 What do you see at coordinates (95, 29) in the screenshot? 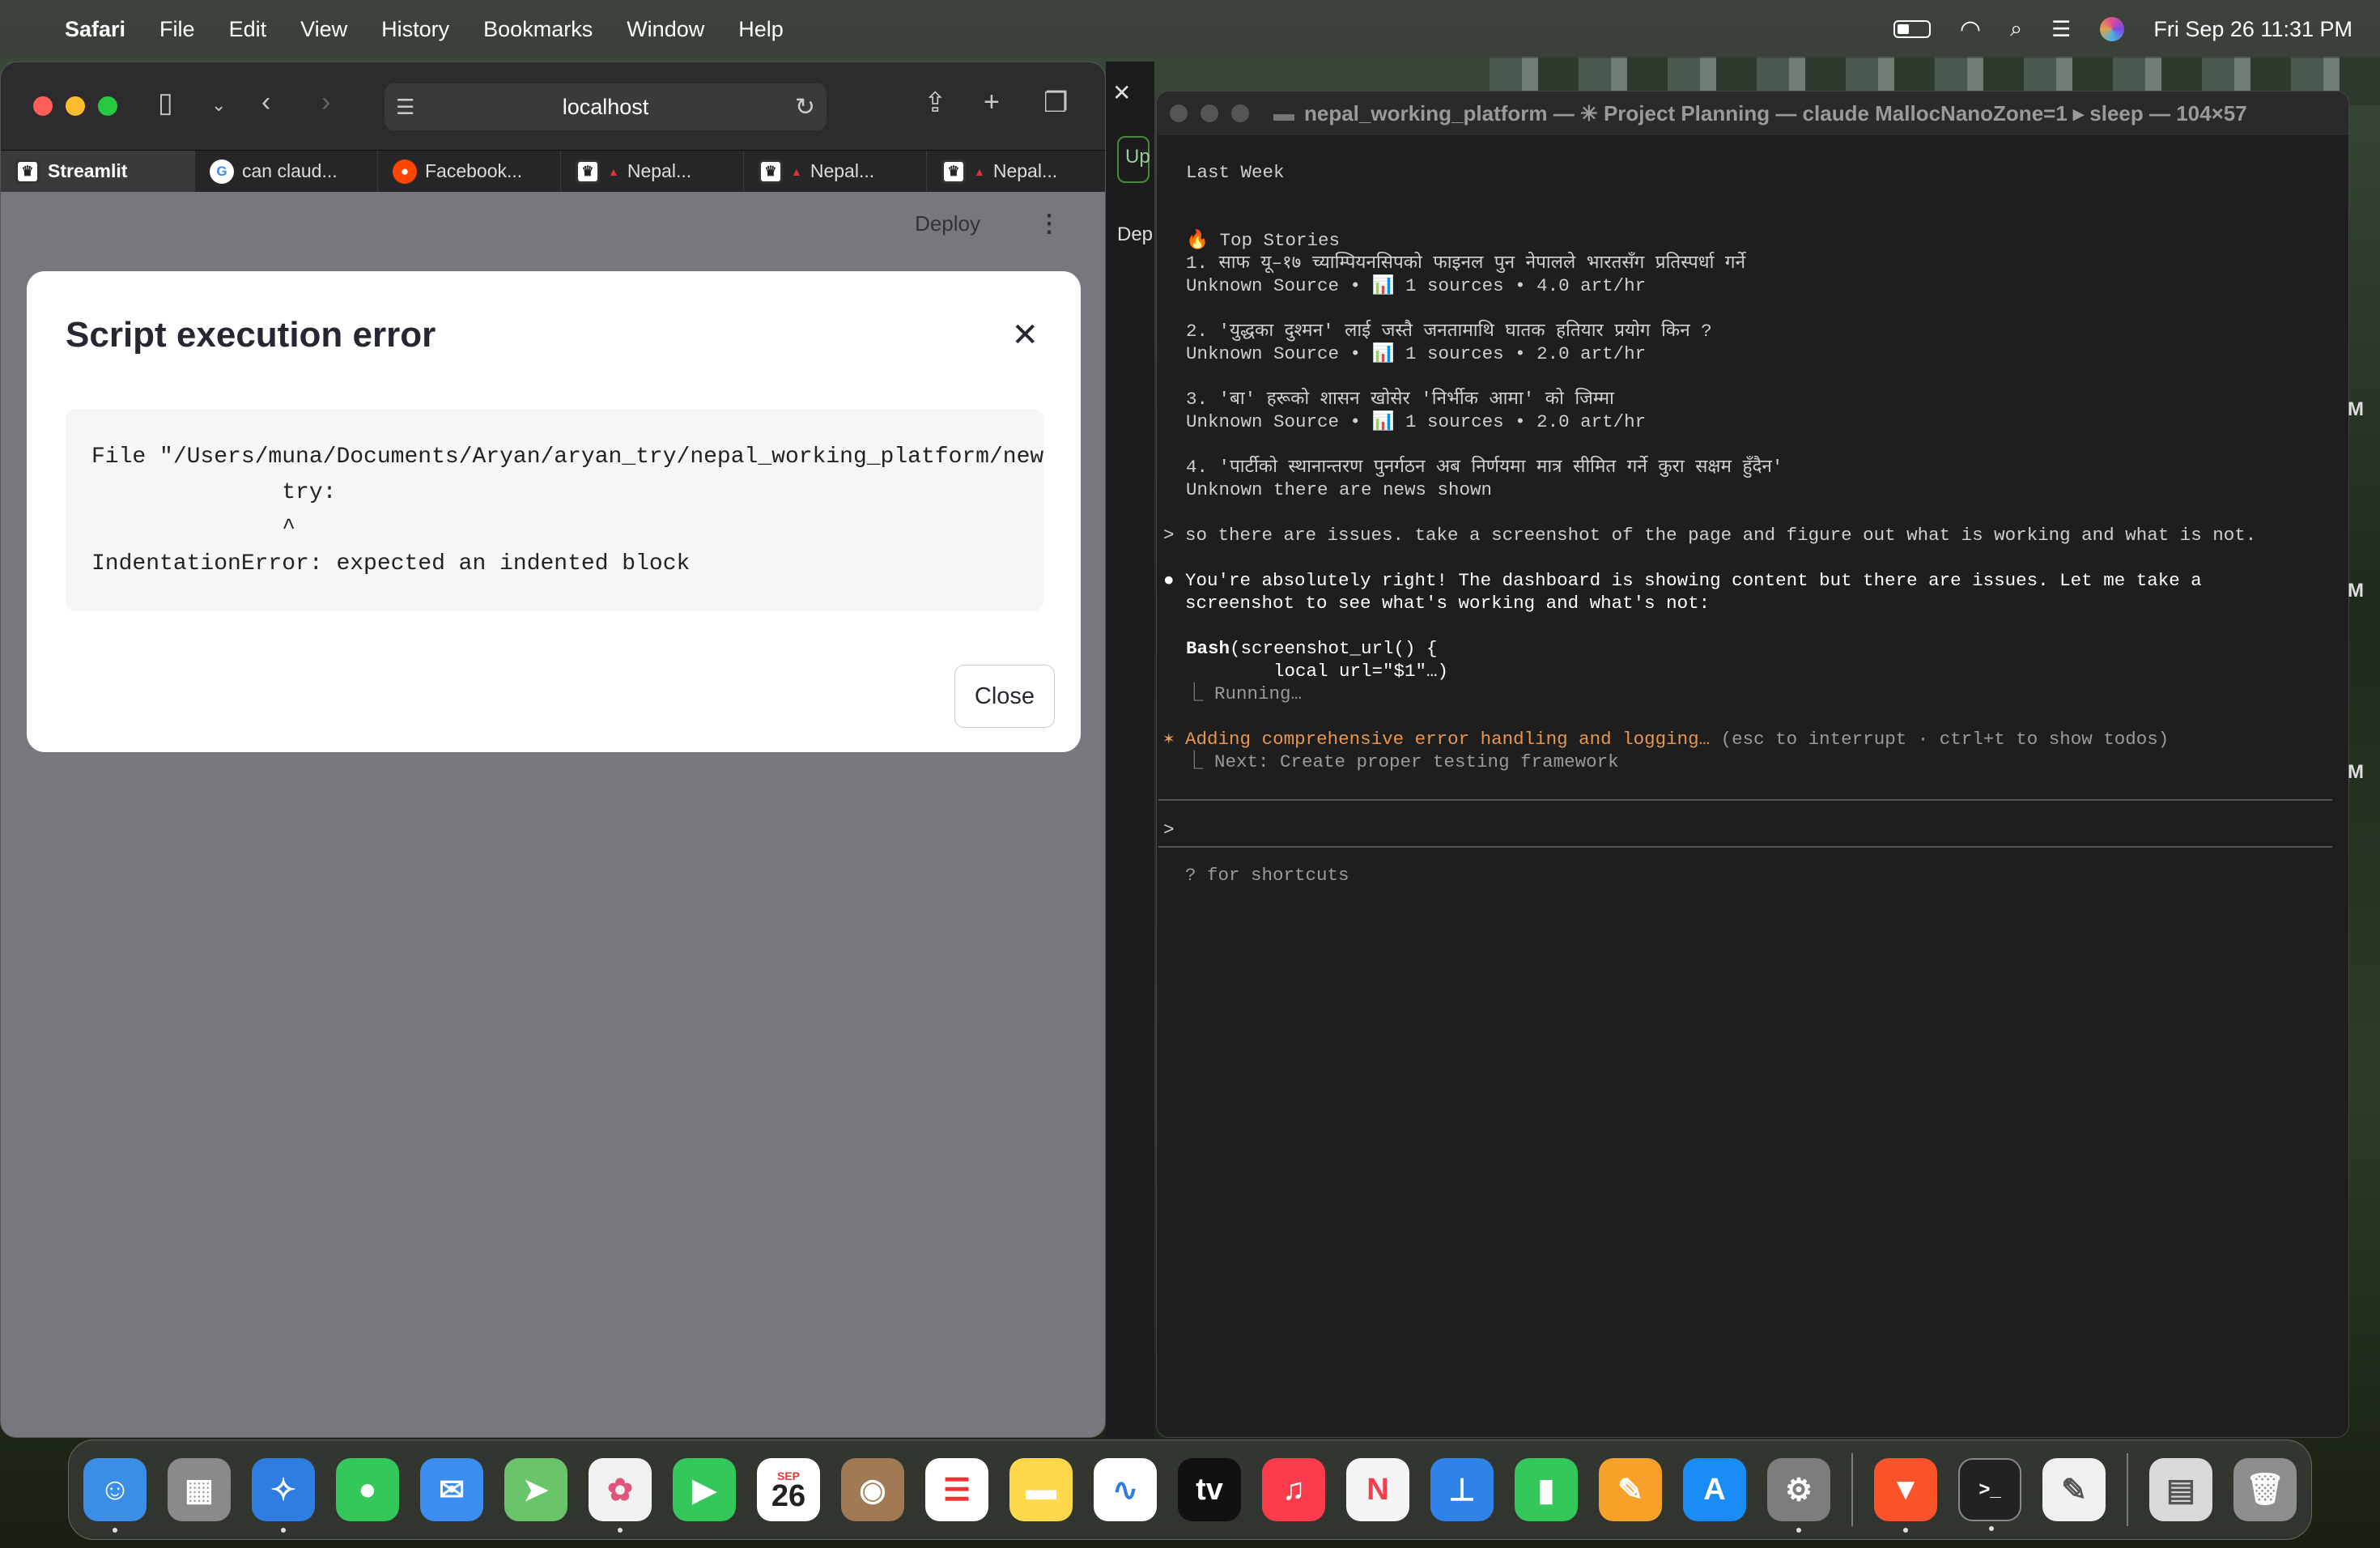
I see `menu-app-name: Safari` at bounding box center [95, 29].